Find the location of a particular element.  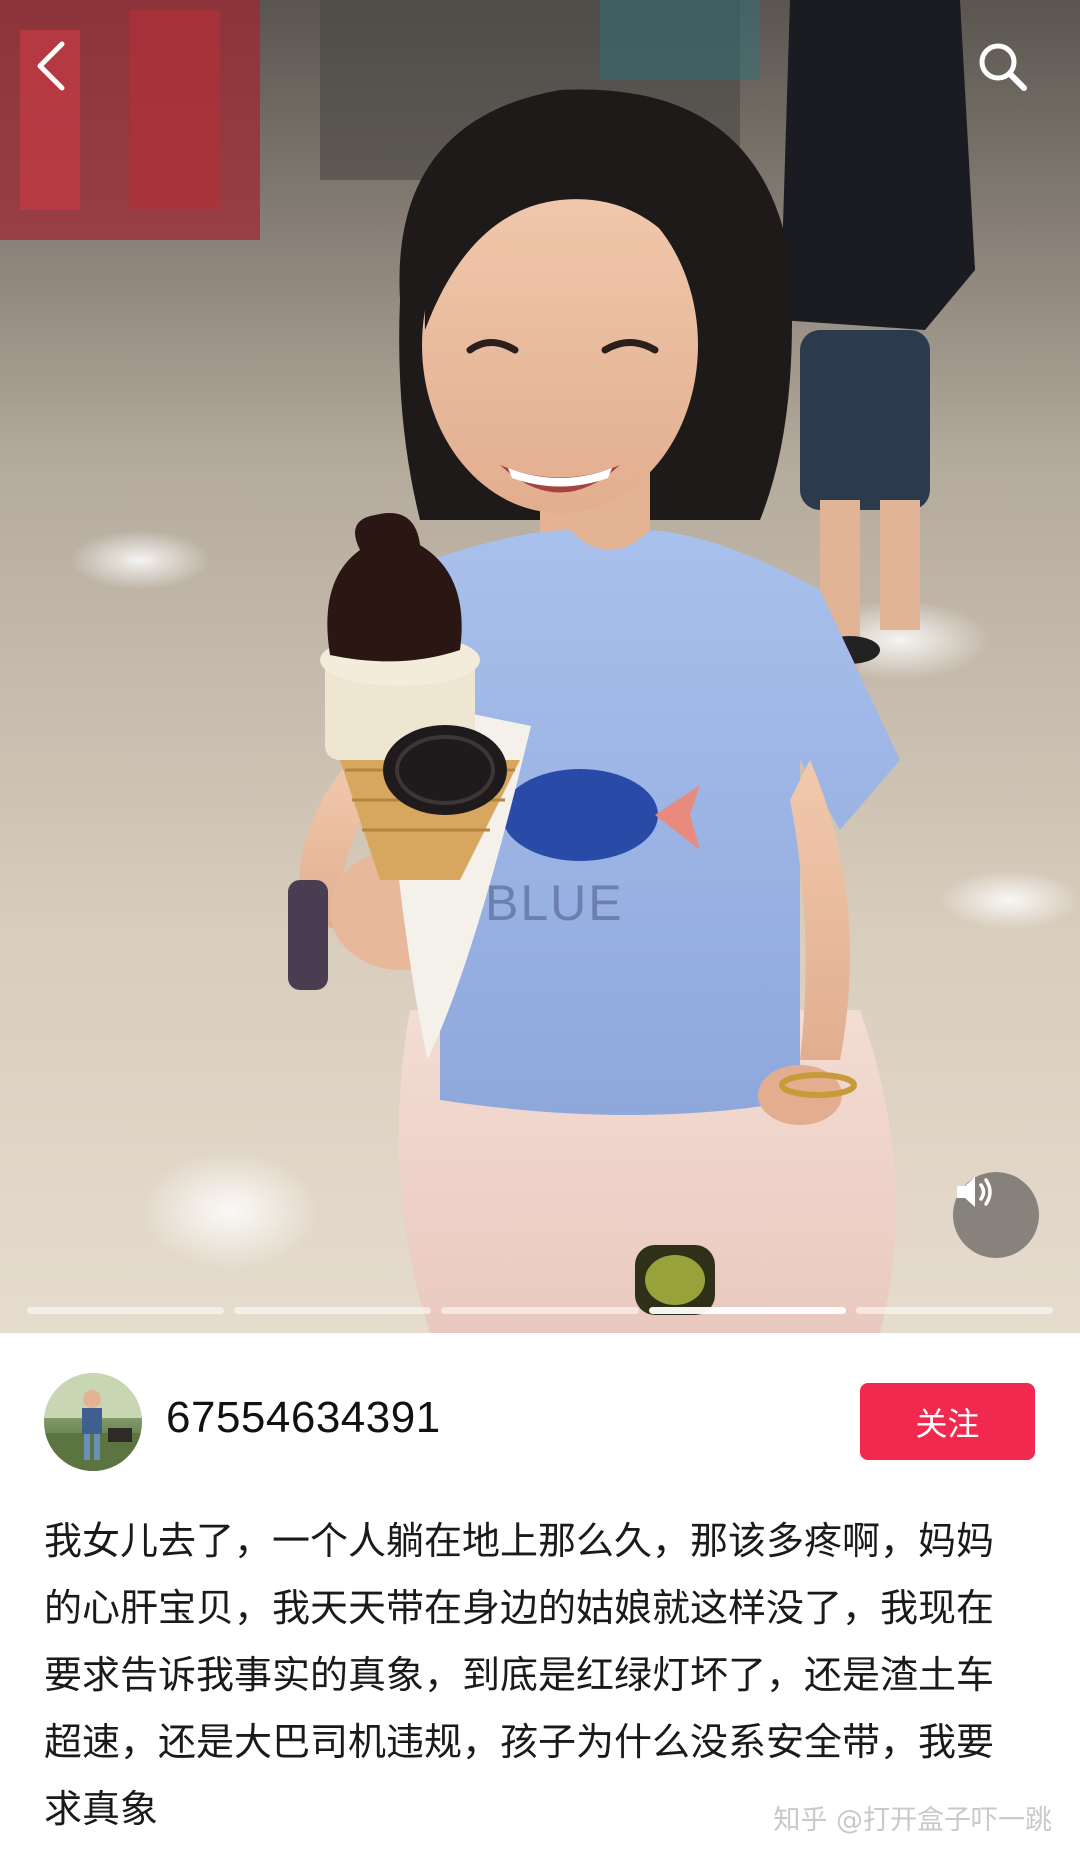

avatar-image is located at coordinates (93, 1422).